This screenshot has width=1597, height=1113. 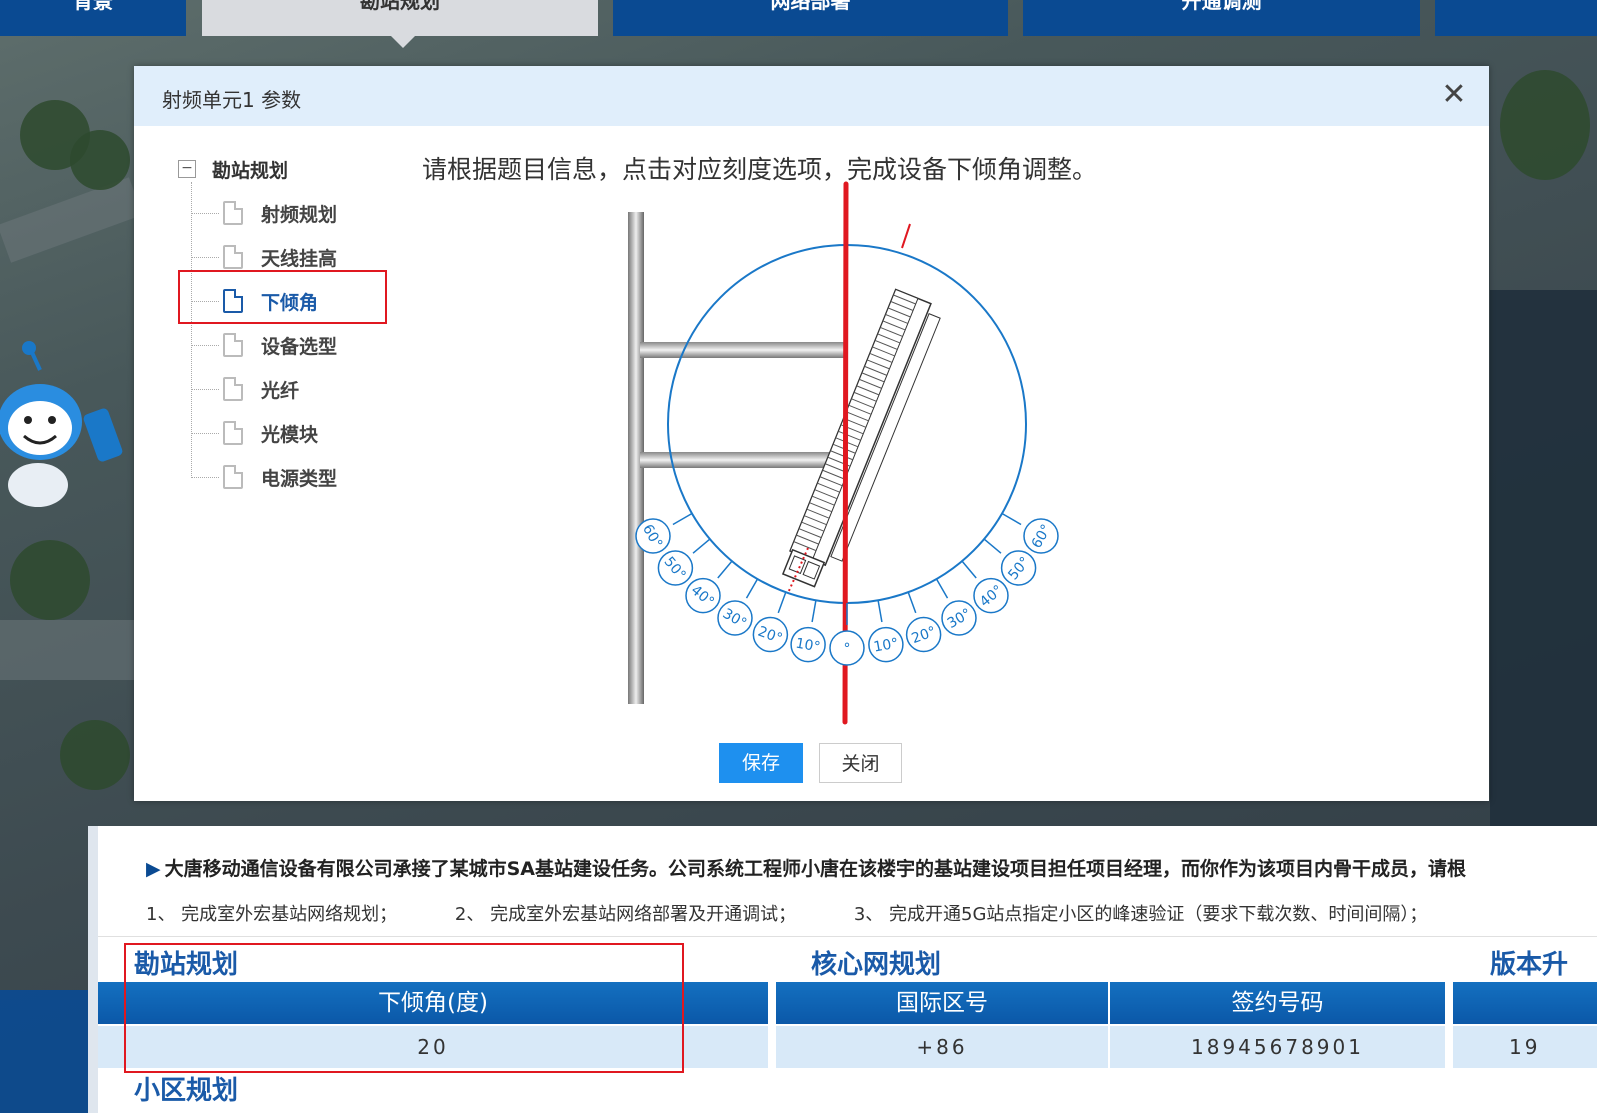 What do you see at coordinates (653, 536) in the screenshot?
I see `scale-option-right-5: 60°` at bounding box center [653, 536].